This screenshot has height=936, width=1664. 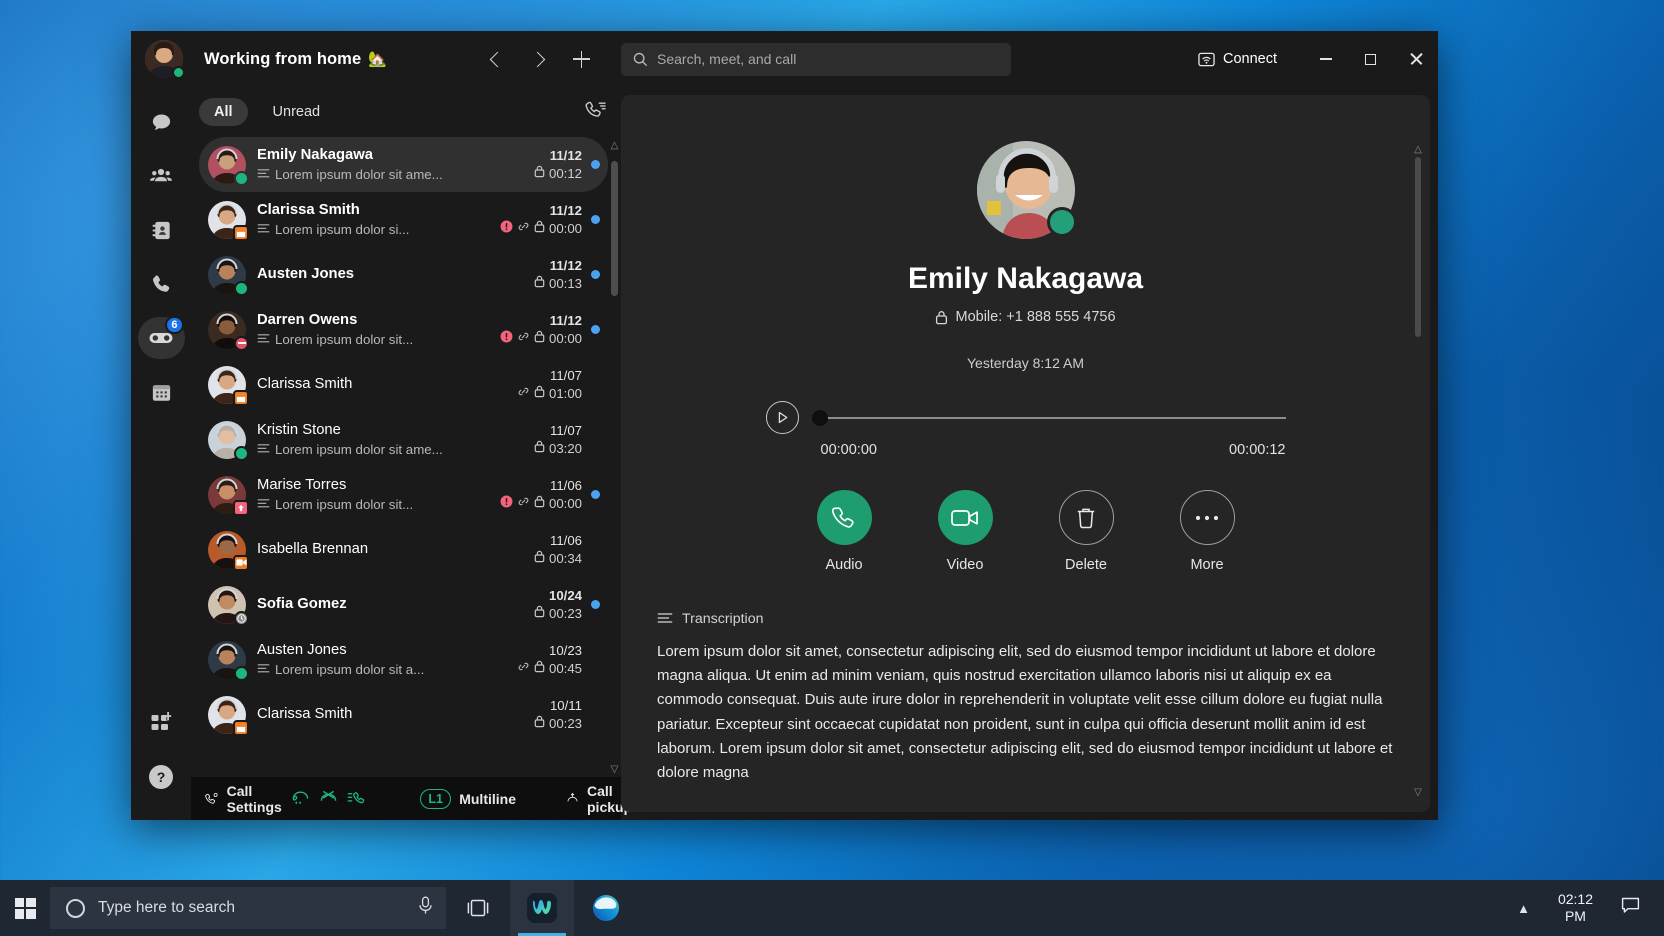 What do you see at coordinates (1325, 59) in the screenshot?
I see `minimize-button` at bounding box center [1325, 59].